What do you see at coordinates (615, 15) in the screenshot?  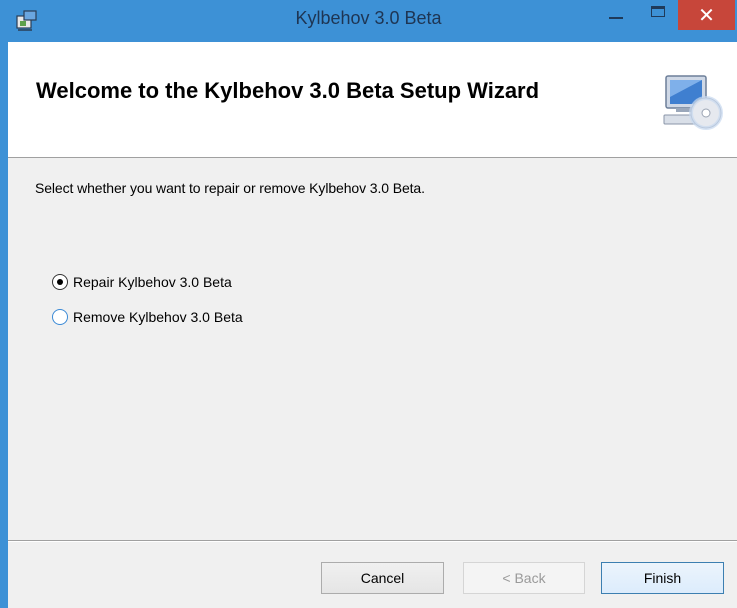 I see `minimize-icon` at bounding box center [615, 15].